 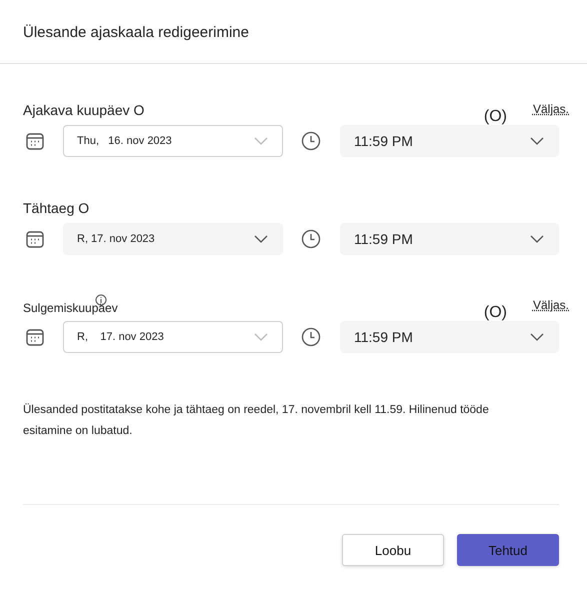 I want to click on dialog-title: Ülesande ajaskaala redigeerimine, so click(x=293, y=32).